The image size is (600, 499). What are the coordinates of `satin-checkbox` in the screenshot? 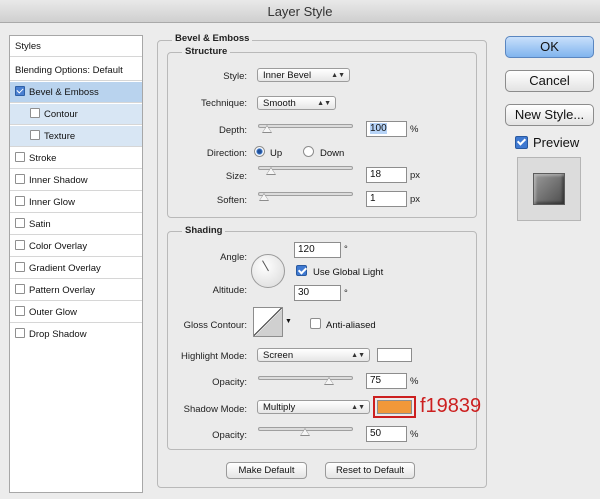 It's located at (20, 223).